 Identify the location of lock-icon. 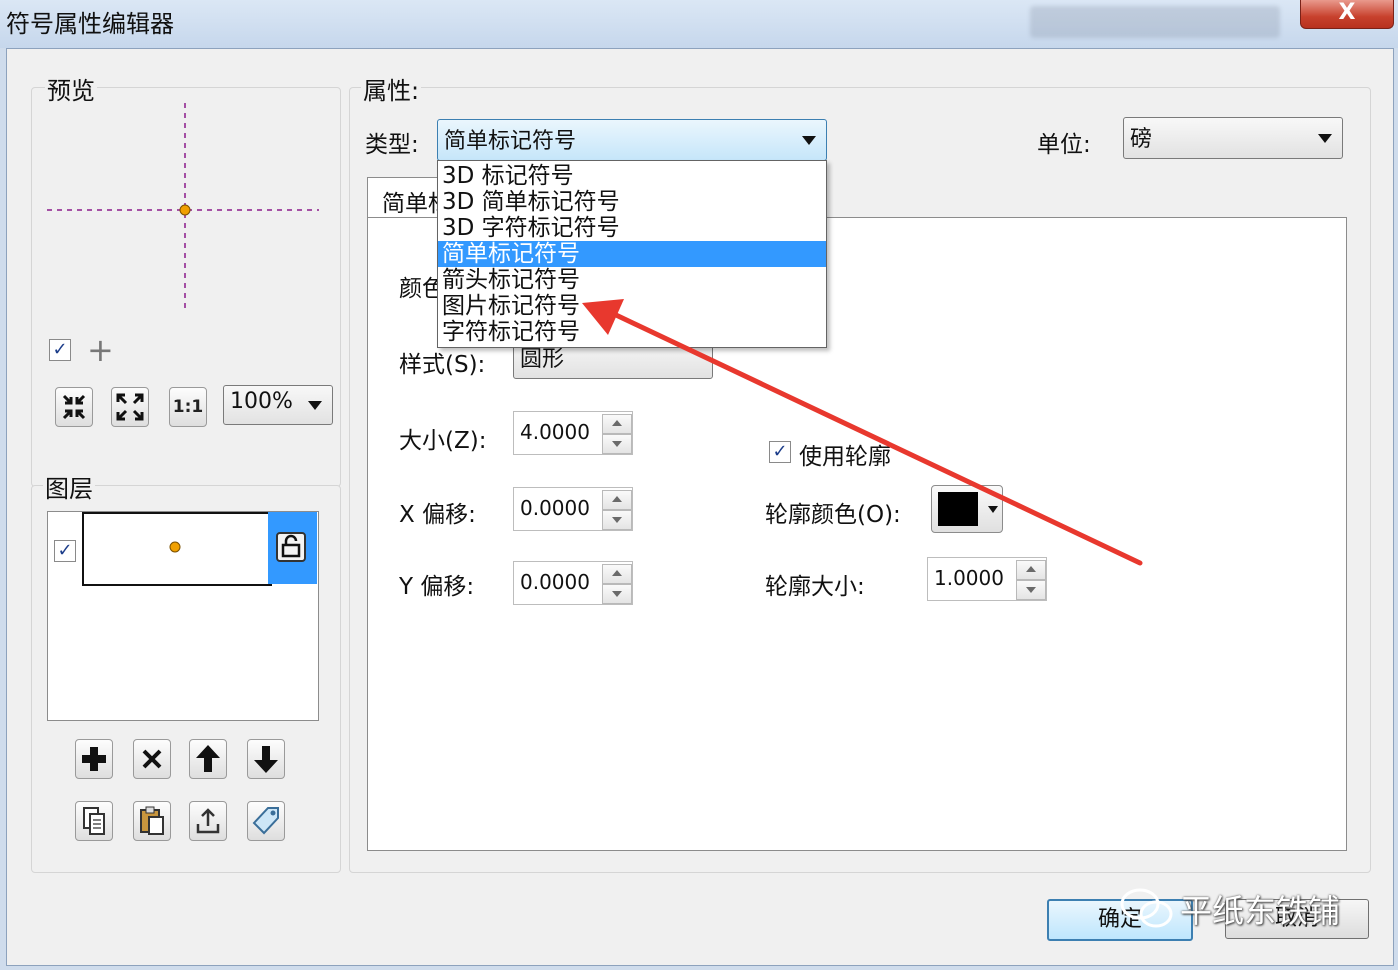
(291, 547).